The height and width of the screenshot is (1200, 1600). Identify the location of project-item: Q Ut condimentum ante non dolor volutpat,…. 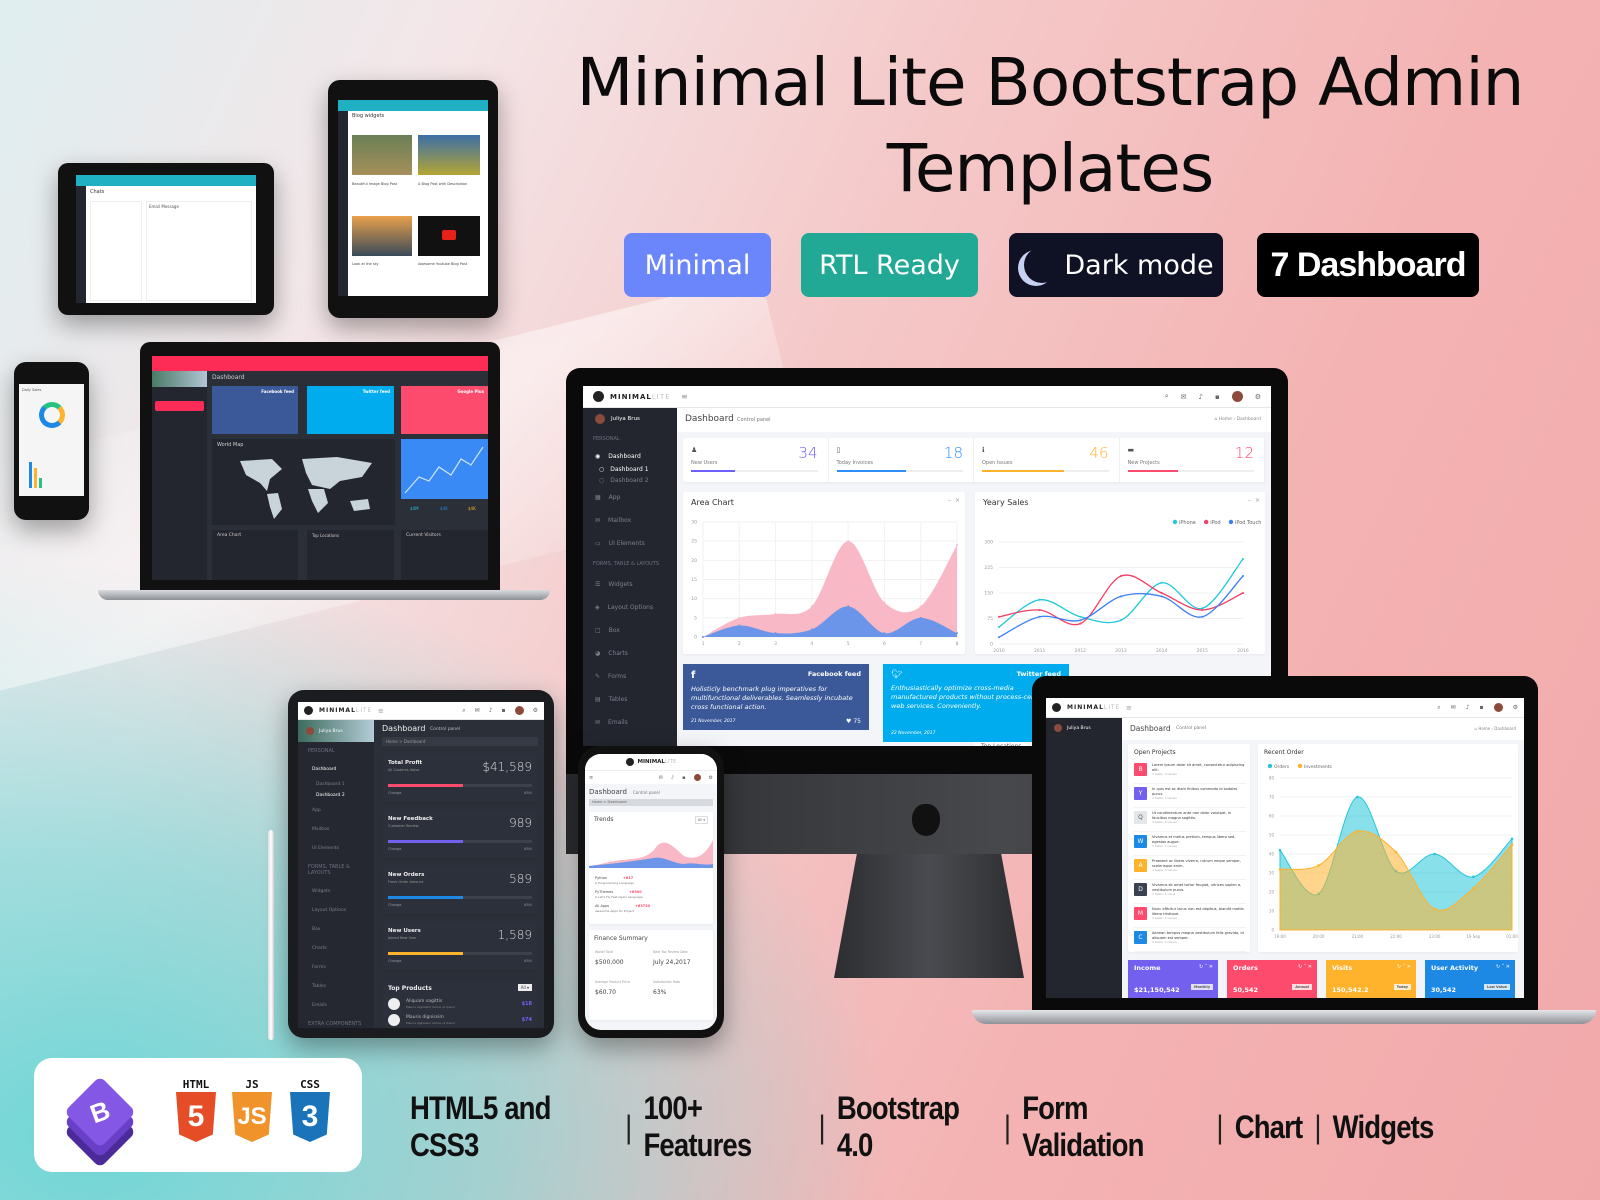
(1190, 820).